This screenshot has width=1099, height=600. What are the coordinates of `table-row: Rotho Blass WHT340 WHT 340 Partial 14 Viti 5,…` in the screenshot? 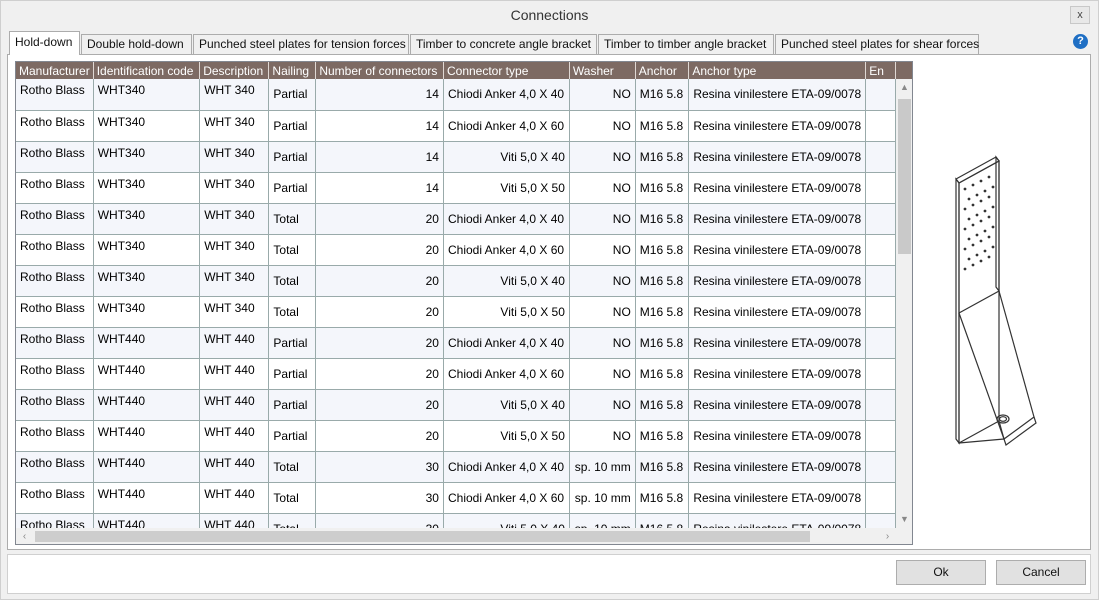 It's located at (456, 188).